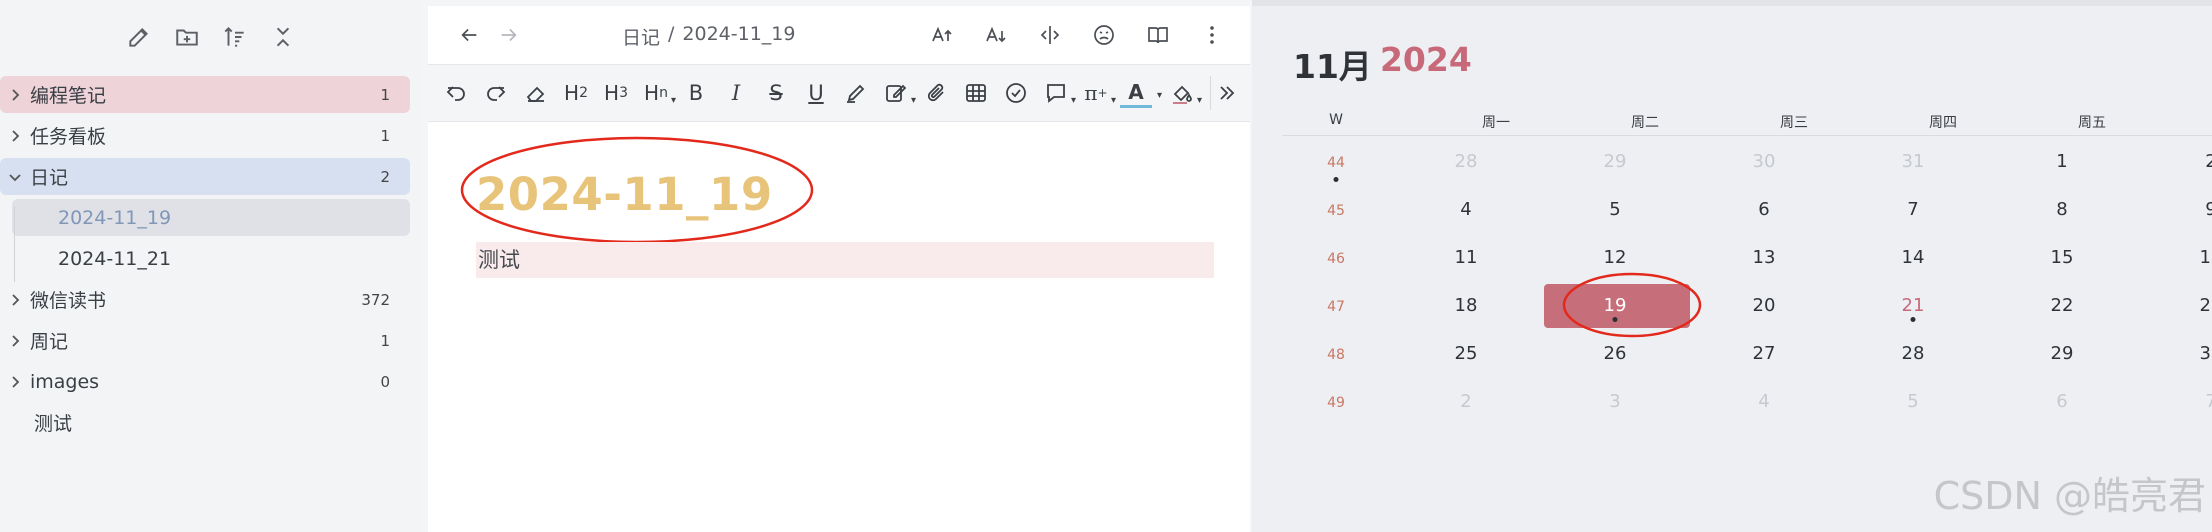 This screenshot has height=532, width=2212. I want to click on new-note-icon, so click(139, 37).